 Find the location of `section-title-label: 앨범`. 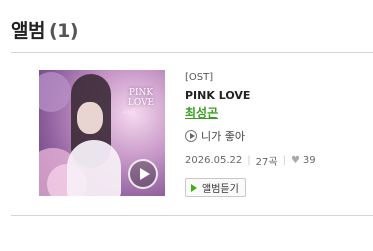

section-title-label: 앨범 is located at coordinates (28, 31).